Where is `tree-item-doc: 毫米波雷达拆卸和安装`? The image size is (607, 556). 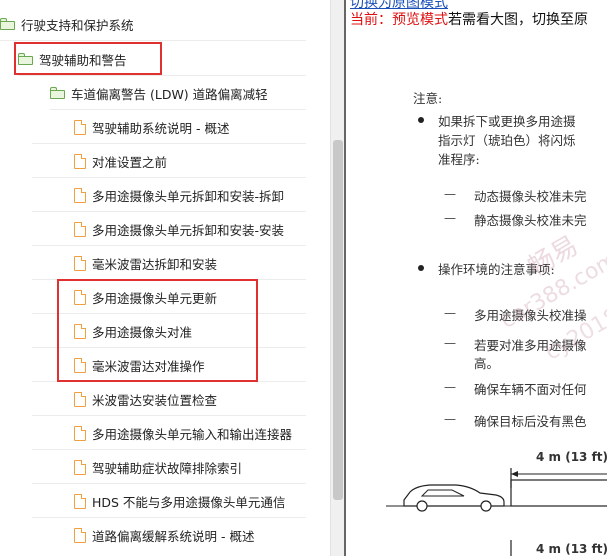
tree-item-doc: 毫米波雷达拆卸和安装 is located at coordinates (145, 263).